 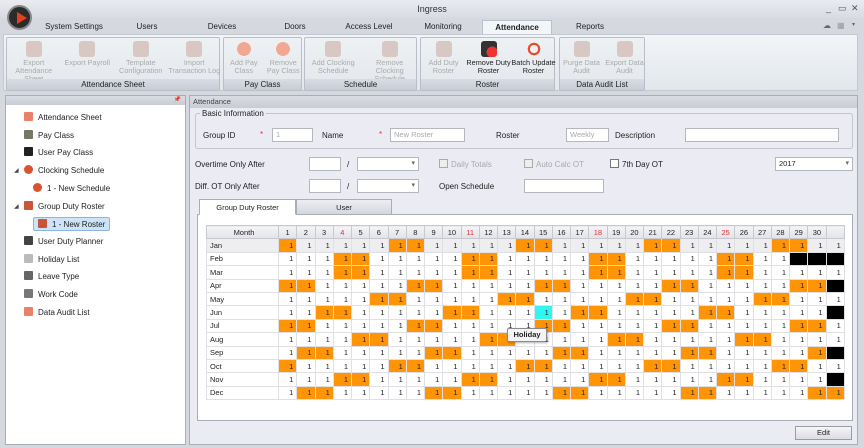 What do you see at coordinates (827, 25) in the screenshot?
I see `cloud-icon: ☁` at bounding box center [827, 25].